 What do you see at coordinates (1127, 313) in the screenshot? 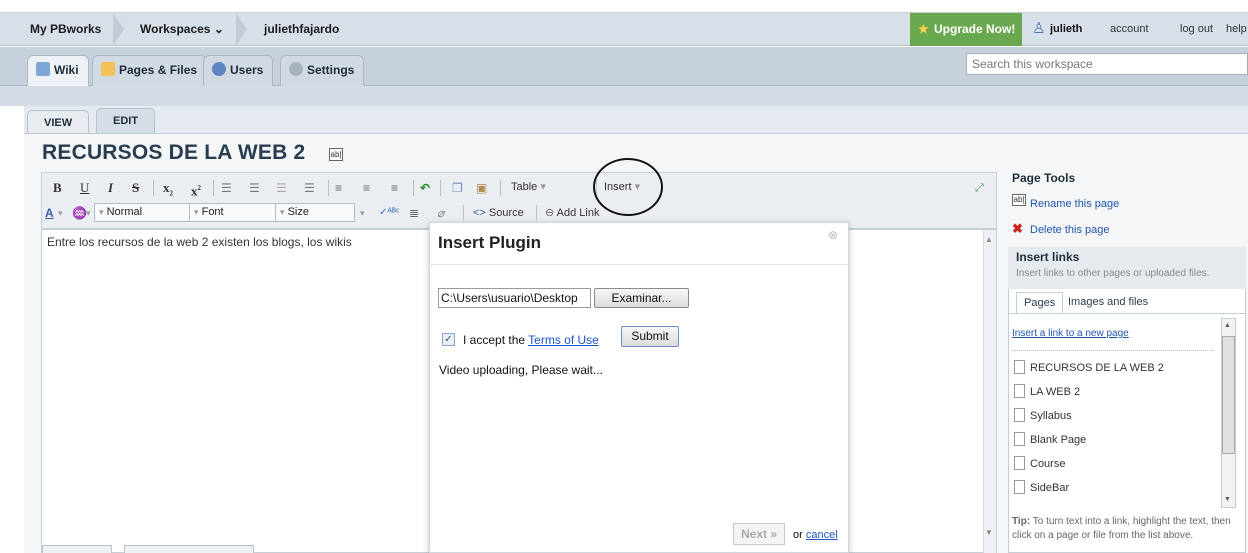
I see `tab-divider` at bounding box center [1127, 313].